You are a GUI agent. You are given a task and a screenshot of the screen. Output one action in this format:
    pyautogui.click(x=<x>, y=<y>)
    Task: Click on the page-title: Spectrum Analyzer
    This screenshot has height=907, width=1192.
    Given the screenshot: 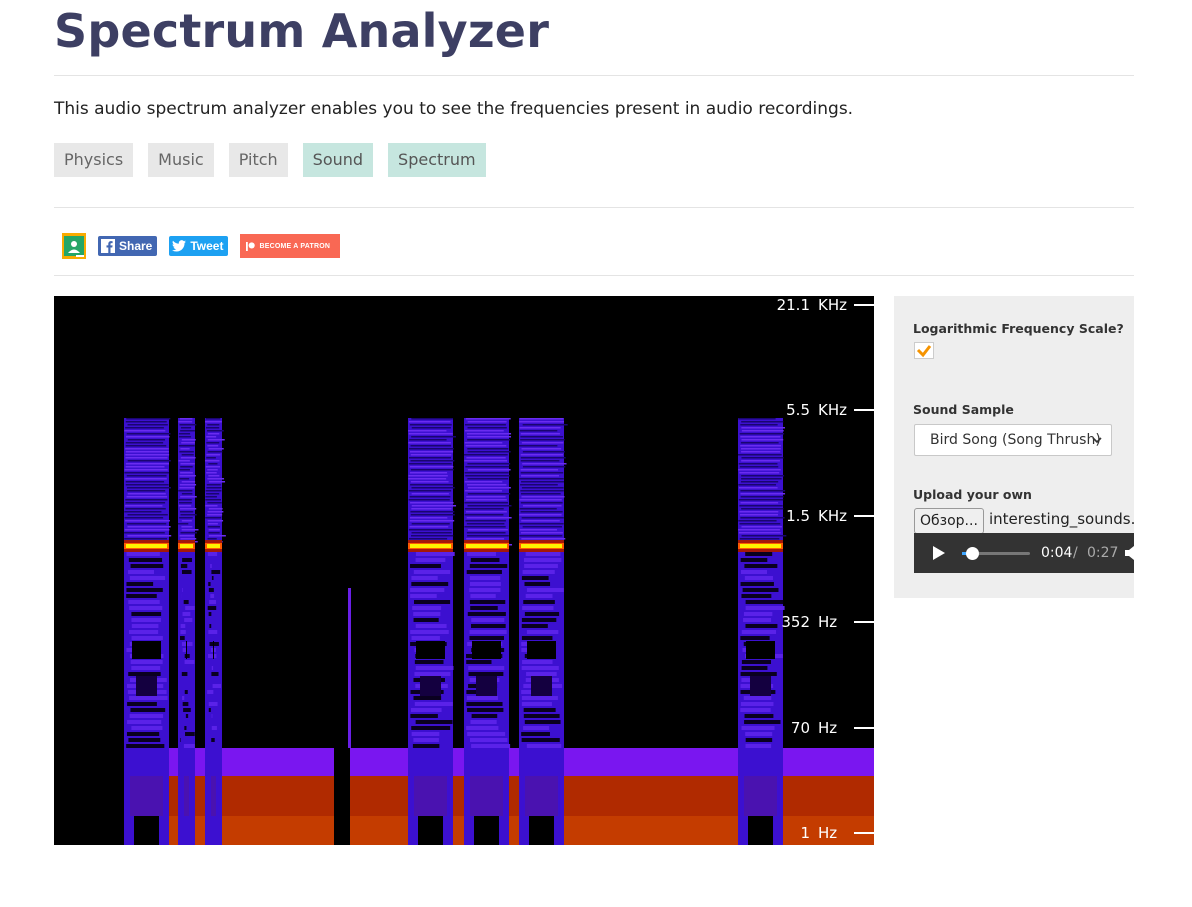 What is the action you would take?
    pyautogui.click(x=302, y=31)
    